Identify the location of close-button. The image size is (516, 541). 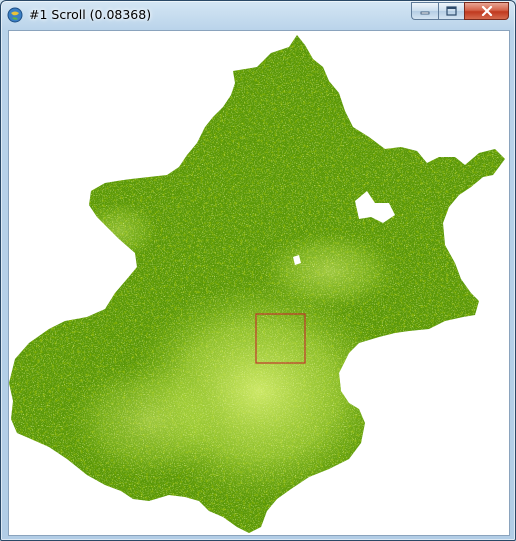
(486, 11).